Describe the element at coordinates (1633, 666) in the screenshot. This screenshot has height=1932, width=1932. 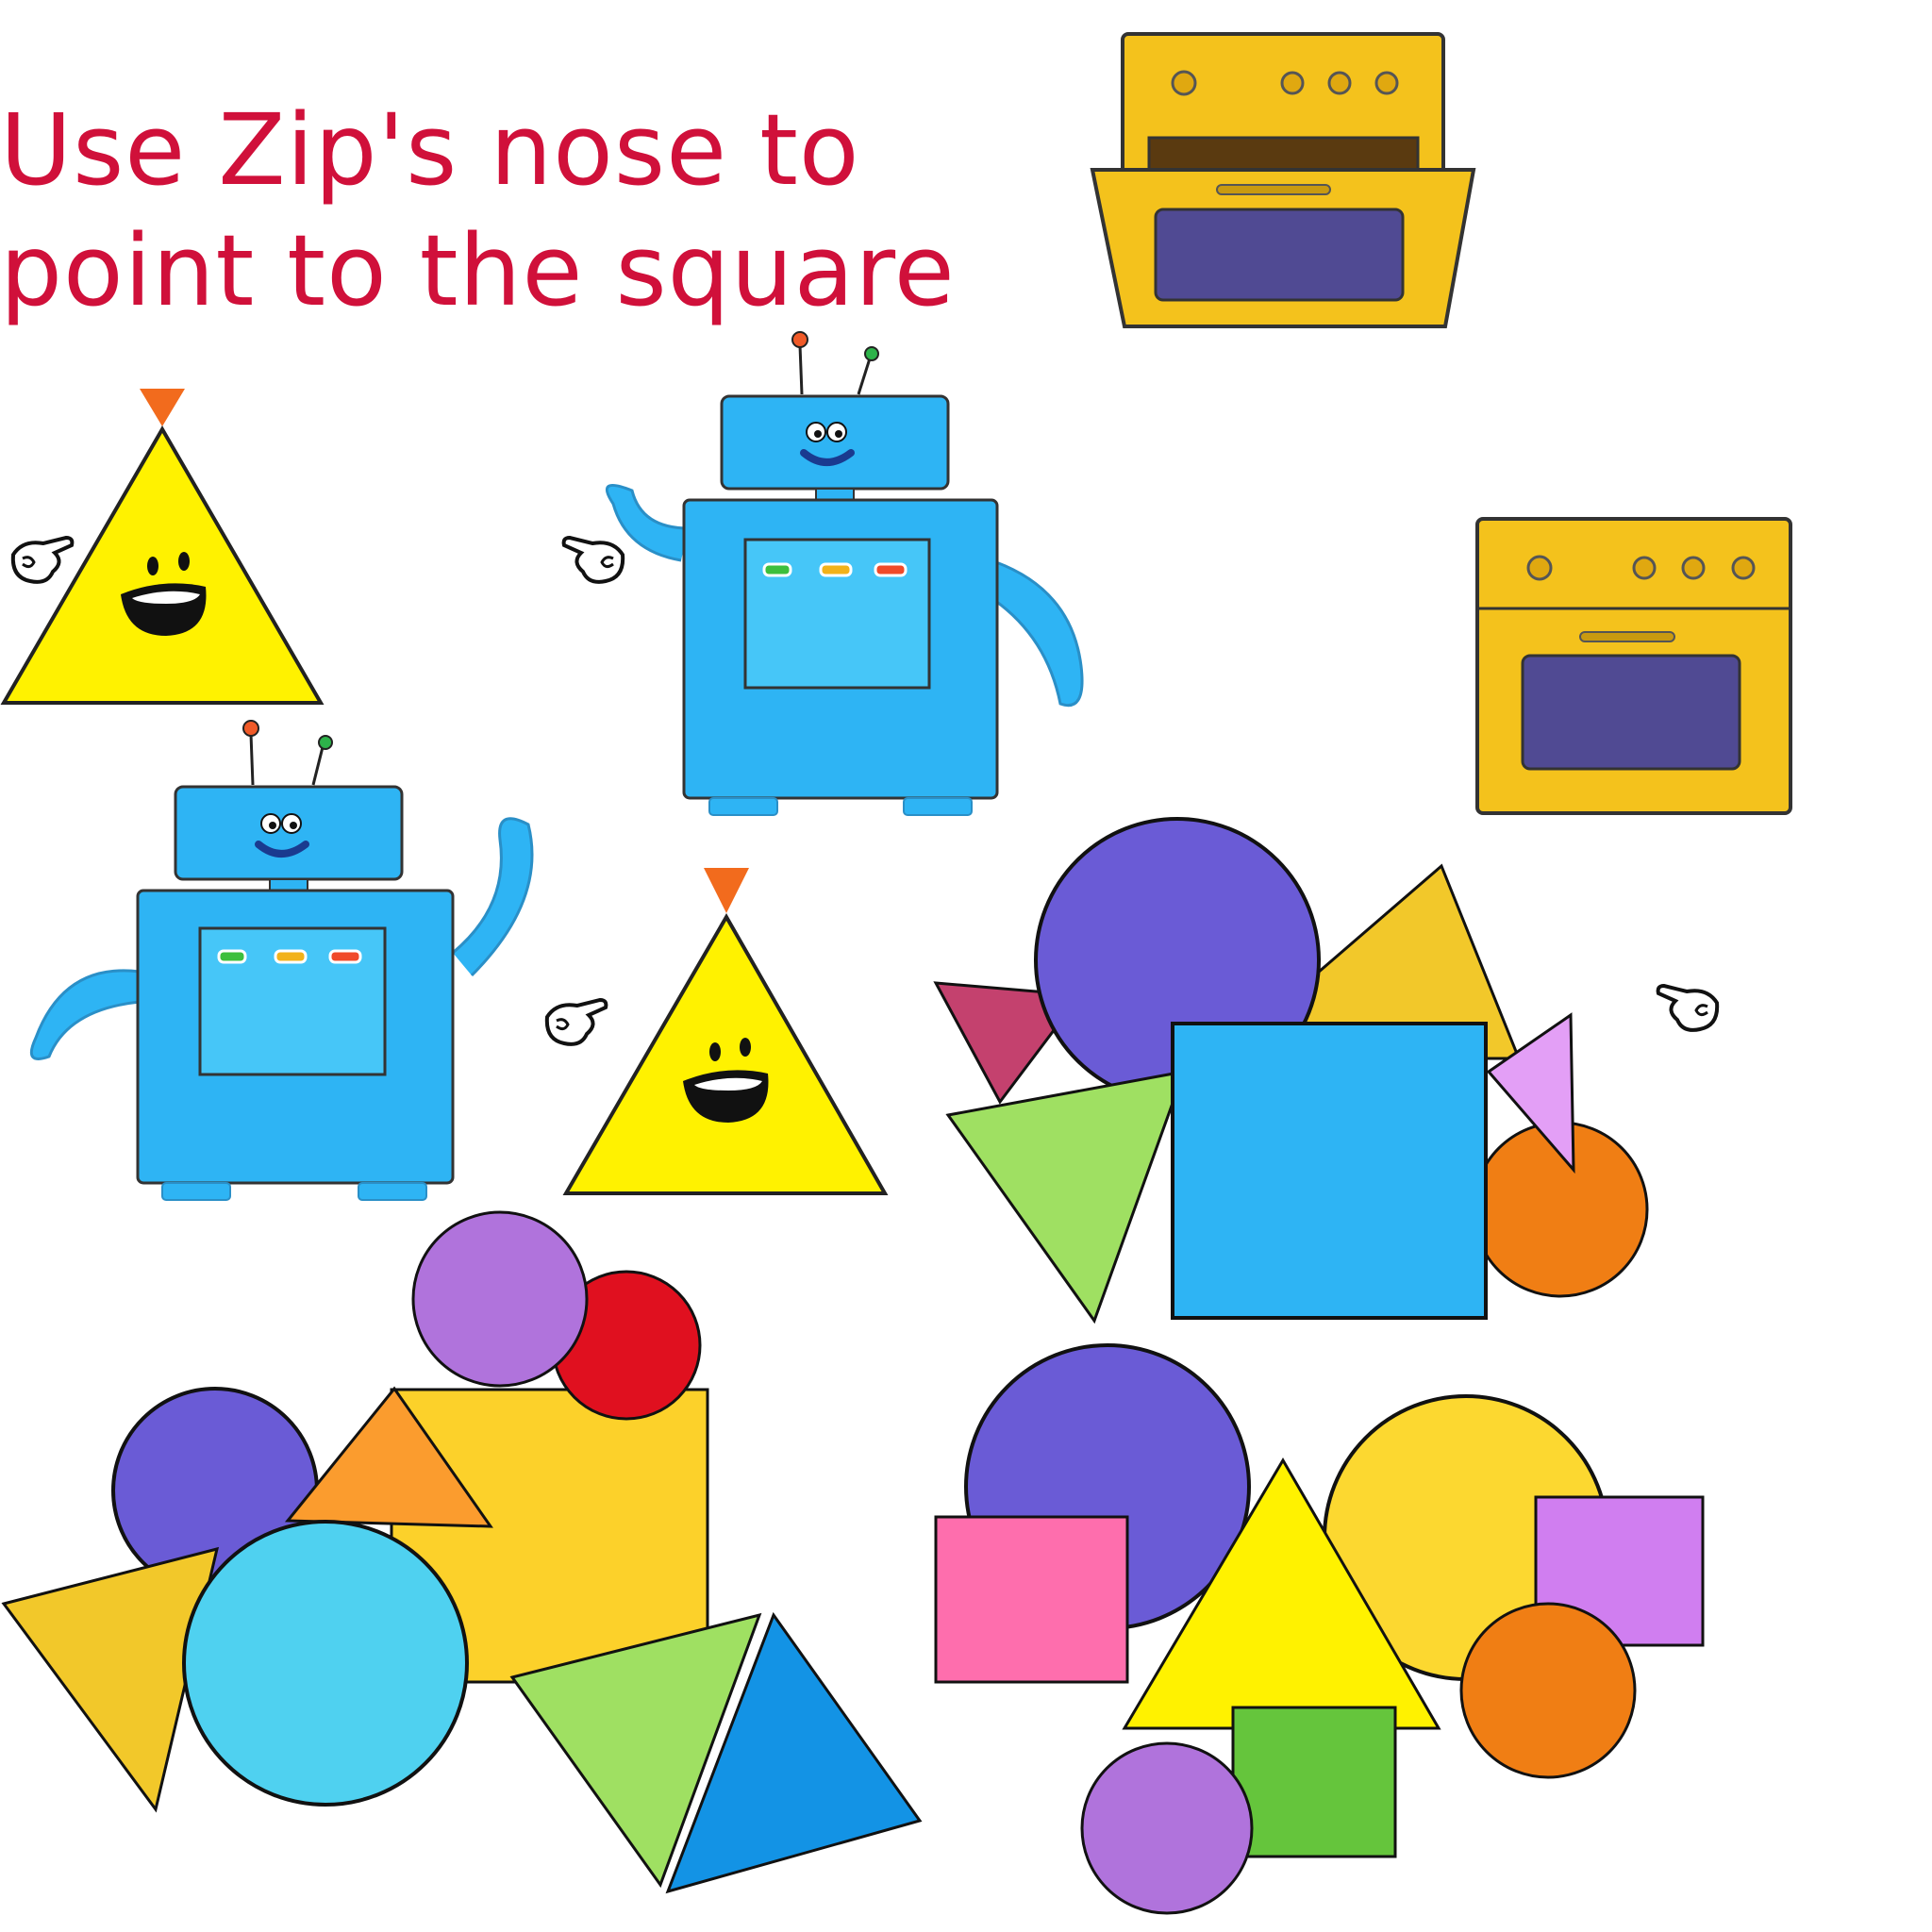
I see `closed-oven` at that location.